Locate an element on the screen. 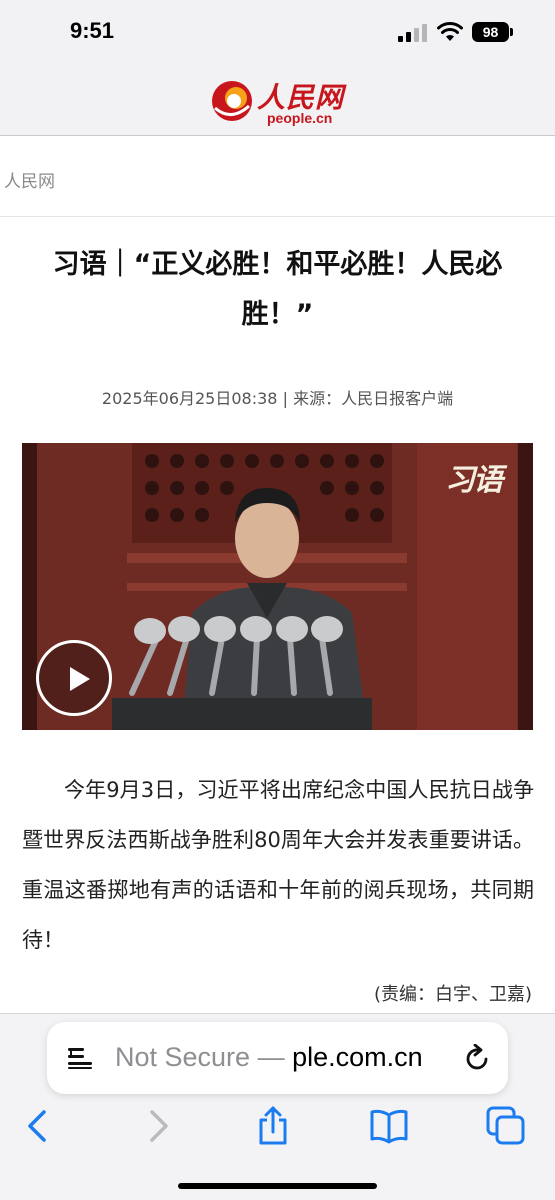 Image resolution: width=555 pixels, height=1200 pixels. share-icon is located at coordinates (273, 1126).